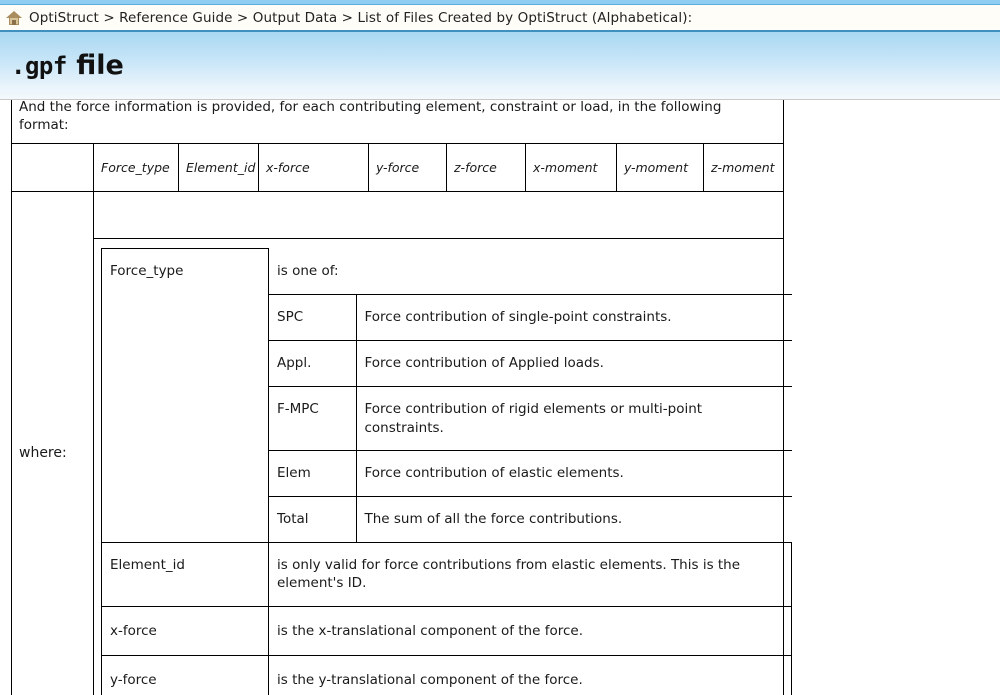  Describe the element at coordinates (407, 168) in the screenshot. I see `column-header-y-force: y-force` at that location.